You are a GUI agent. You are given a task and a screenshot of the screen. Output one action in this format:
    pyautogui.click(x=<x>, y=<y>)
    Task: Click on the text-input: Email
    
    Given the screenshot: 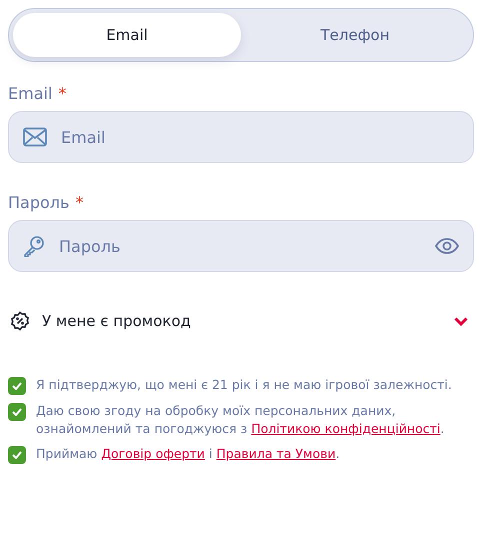 What is the action you would take?
    pyautogui.click(x=259, y=137)
    